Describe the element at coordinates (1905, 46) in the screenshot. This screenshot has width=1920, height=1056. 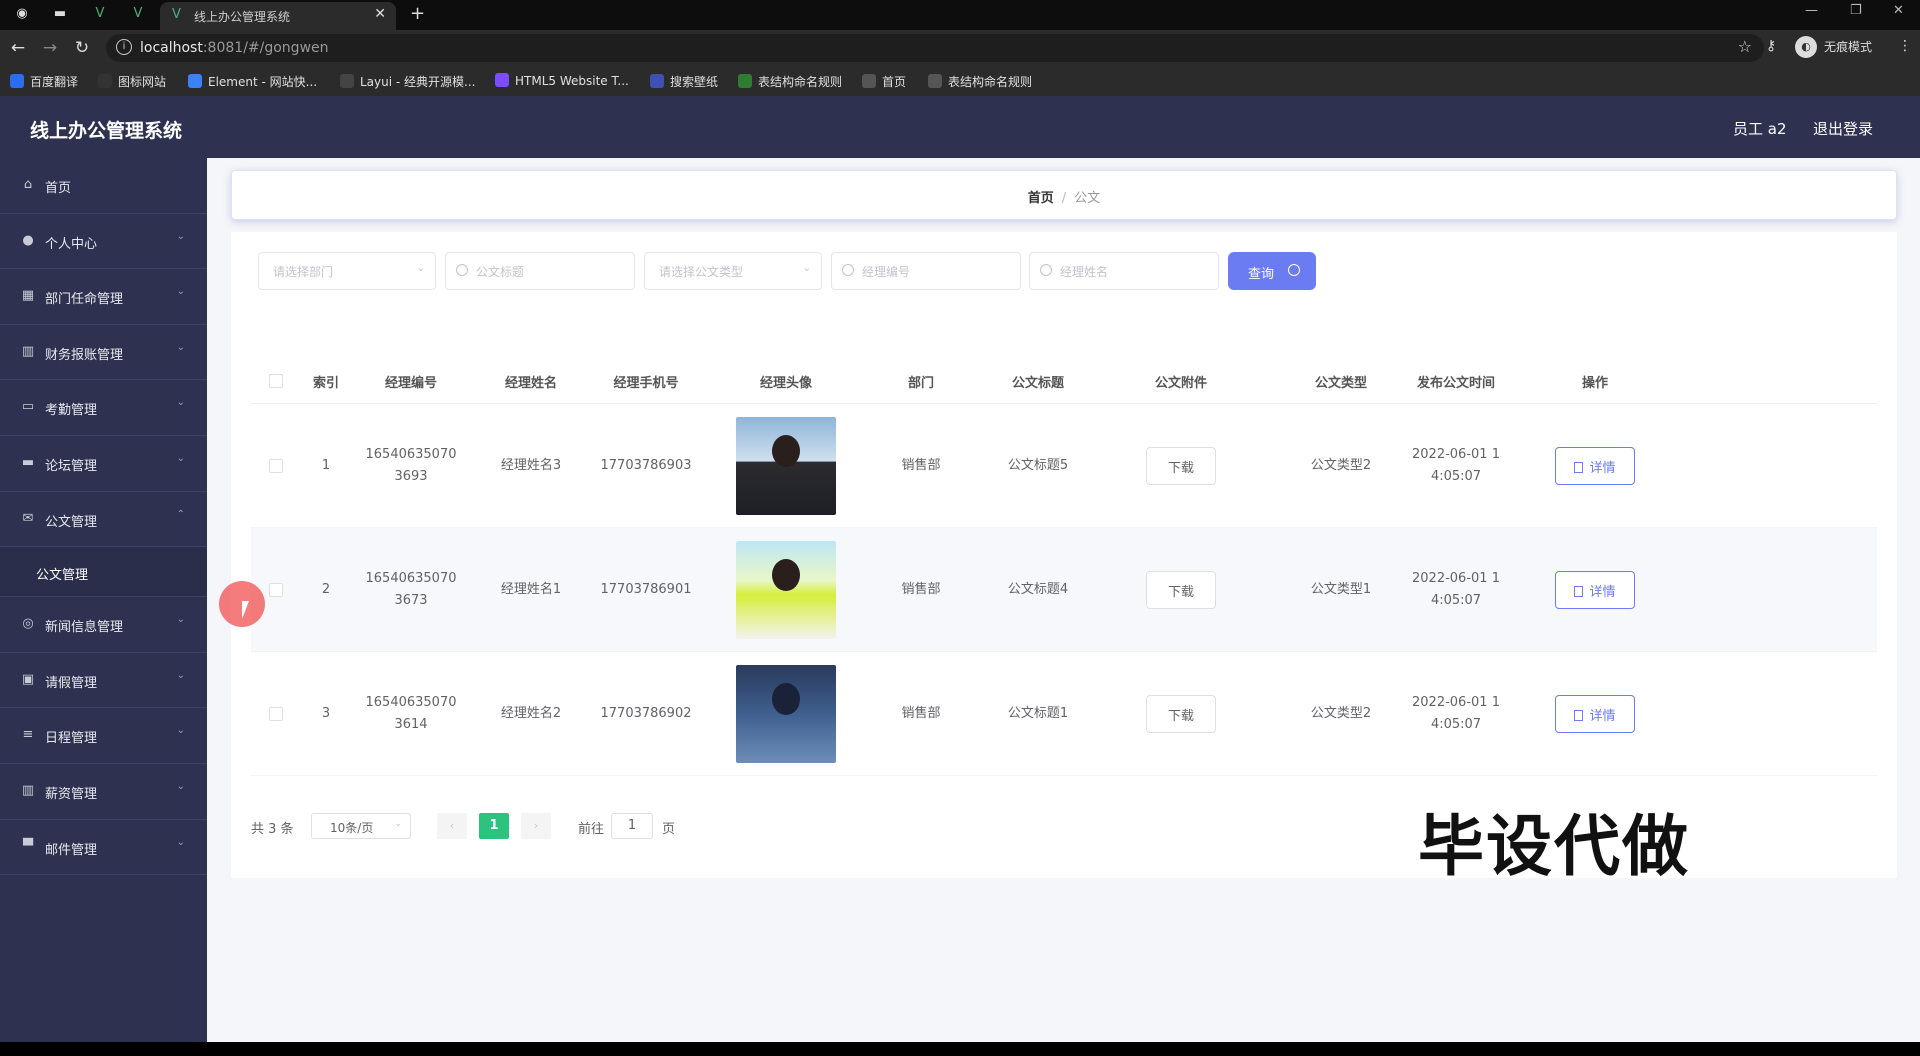
I see `more-menu-icon: ⋮` at that location.